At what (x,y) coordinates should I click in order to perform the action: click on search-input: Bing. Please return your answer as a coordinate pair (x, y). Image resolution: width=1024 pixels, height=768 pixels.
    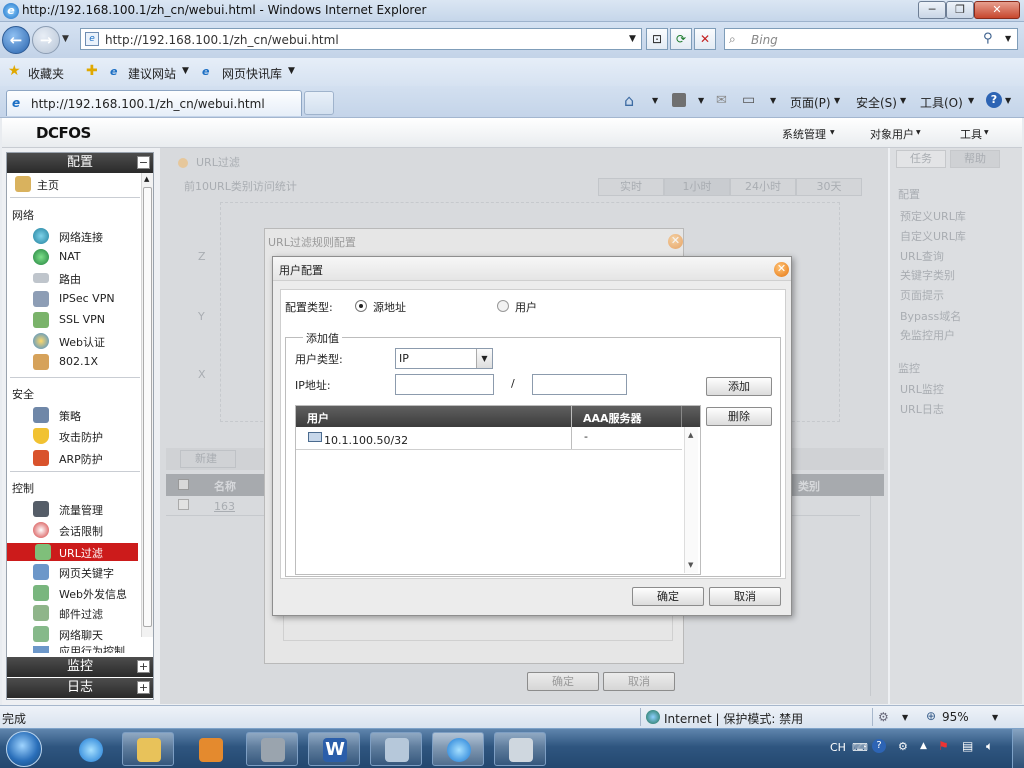
    Looking at the image, I should click on (764, 40).